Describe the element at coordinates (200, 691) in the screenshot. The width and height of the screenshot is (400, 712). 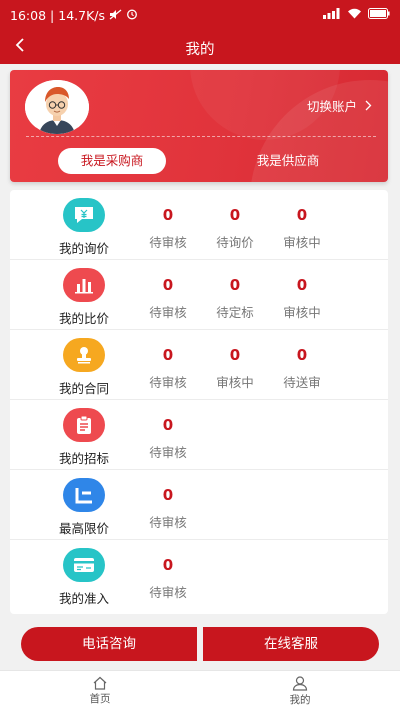
I see `tab-bar: 首页 我的` at that location.